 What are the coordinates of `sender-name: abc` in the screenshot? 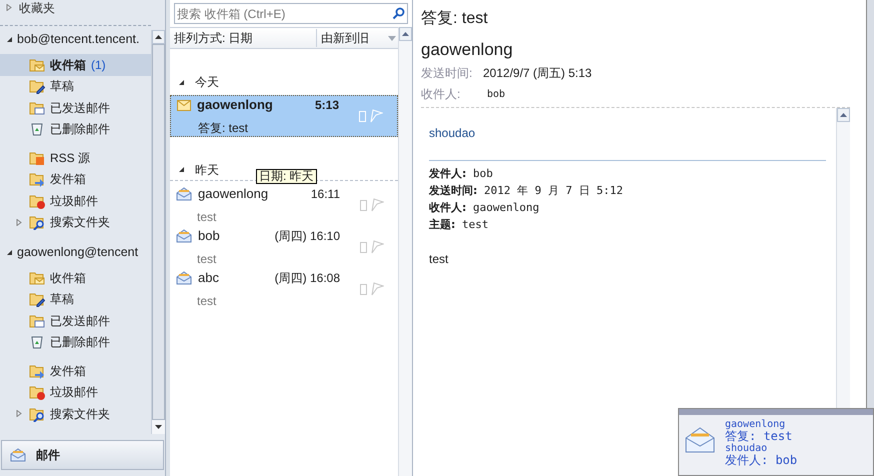 It's located at (208, 278).